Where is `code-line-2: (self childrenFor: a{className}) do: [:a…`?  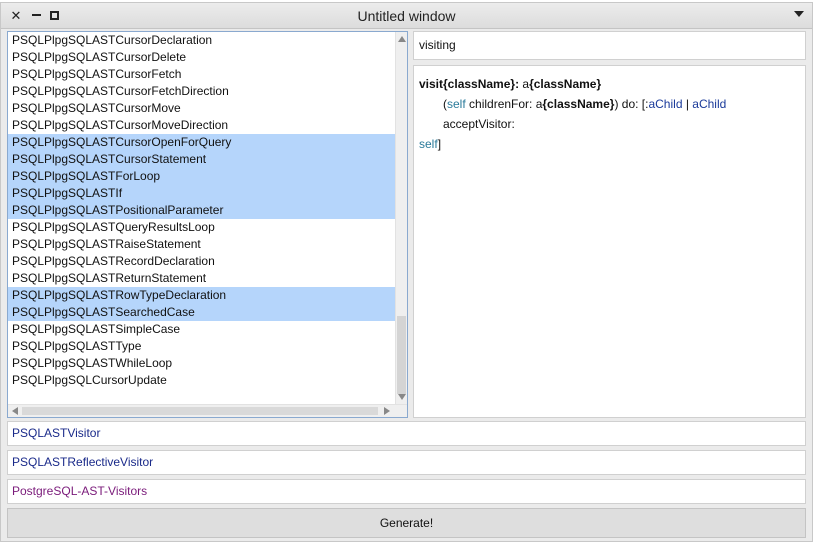 code-line-2: (self childrenFor: a{className}) do: [:a… is located at coordinates (609, 114).